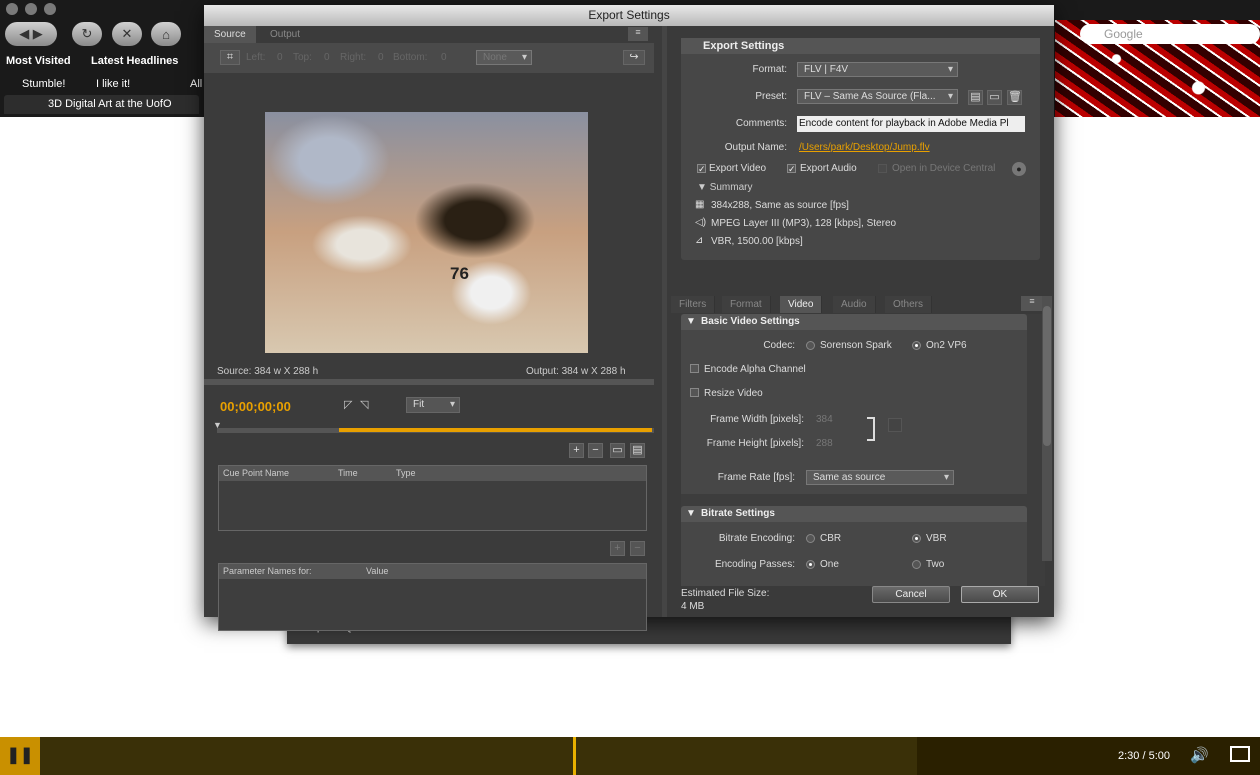 The image size is (1260, 775). I want to click on playhead-icon: ▼, so click(217, 425).